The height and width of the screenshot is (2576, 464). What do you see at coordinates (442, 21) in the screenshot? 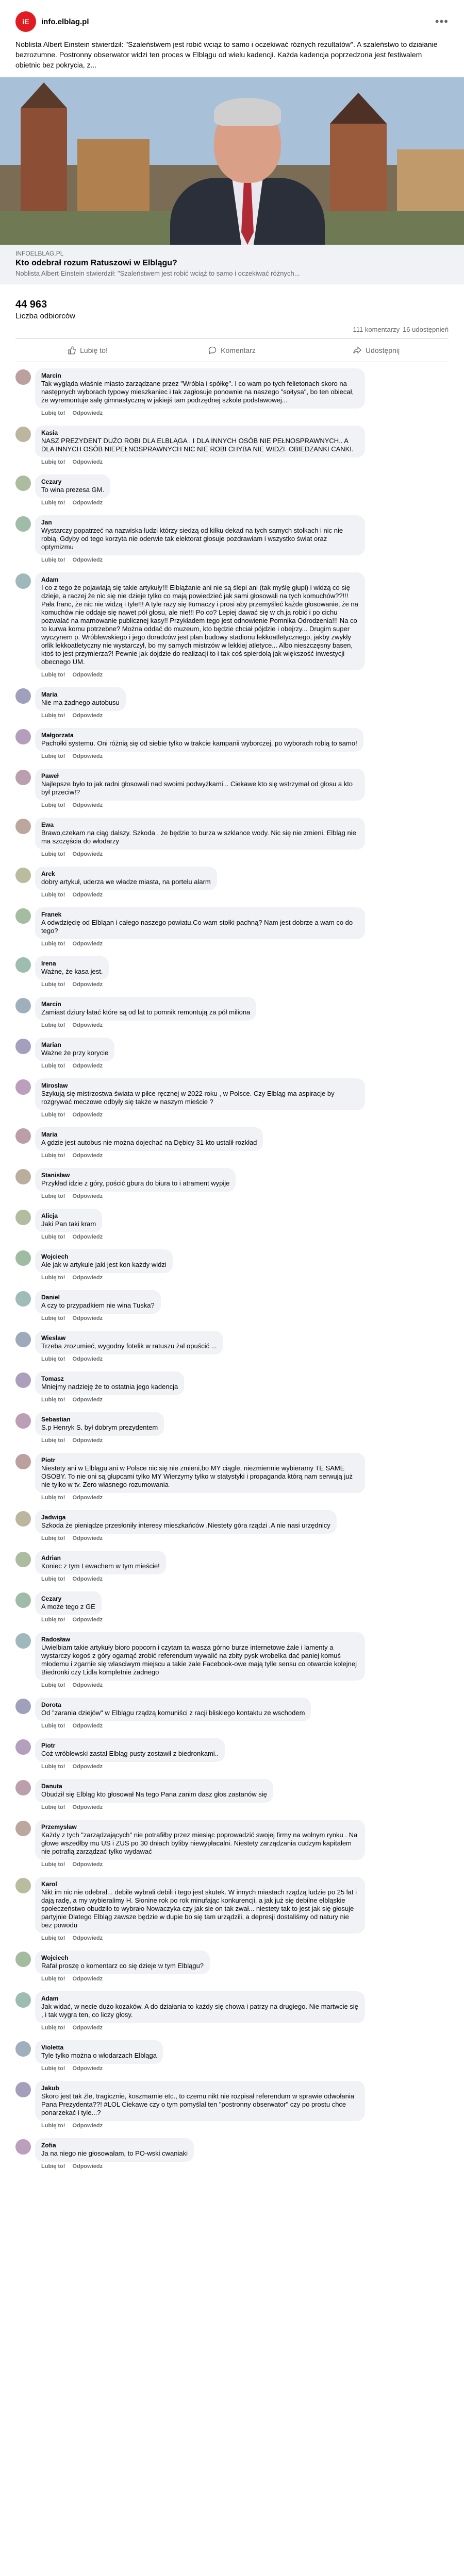
I see `more-horizontal-icon: •••` at bounding box center [442, 21].